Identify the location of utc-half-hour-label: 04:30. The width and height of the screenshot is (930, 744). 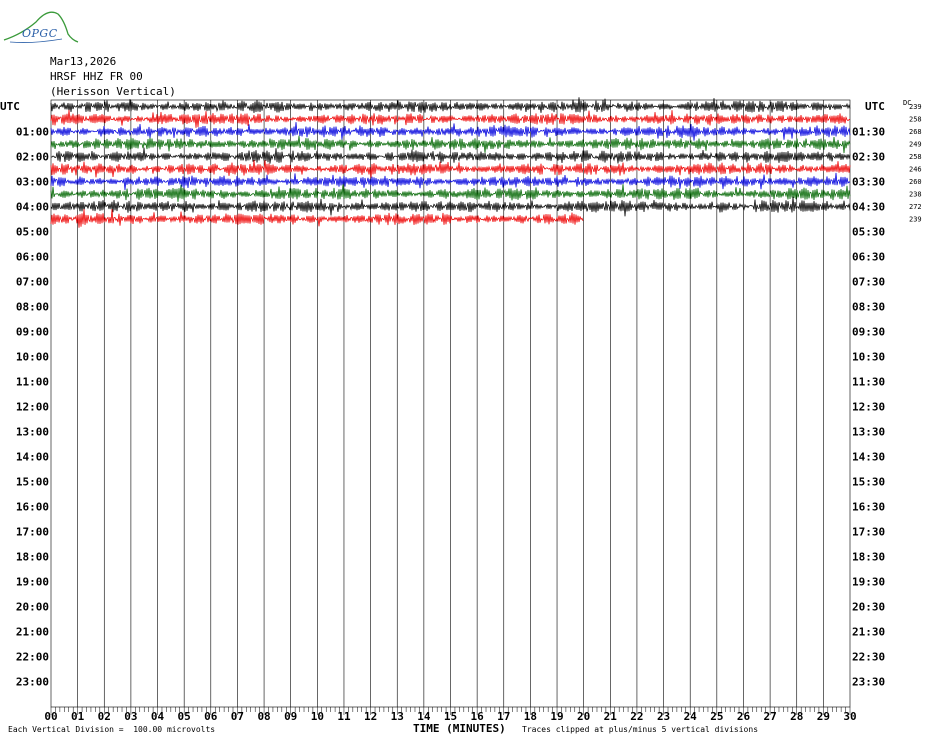
(868, 207).